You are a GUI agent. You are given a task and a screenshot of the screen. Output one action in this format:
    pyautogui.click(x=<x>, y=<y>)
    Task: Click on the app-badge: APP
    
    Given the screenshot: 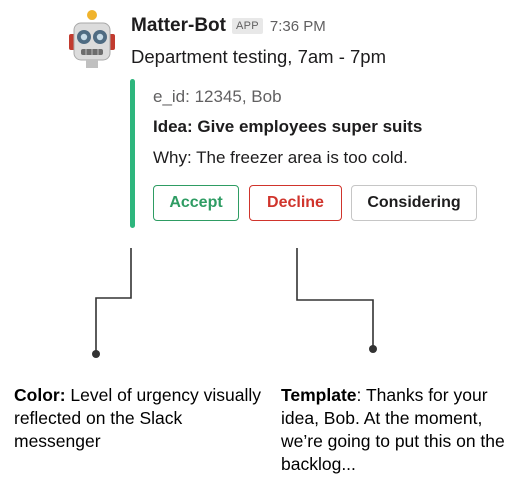 What is the action you would take?
    pyautogui.click(x=247, y=26)
    